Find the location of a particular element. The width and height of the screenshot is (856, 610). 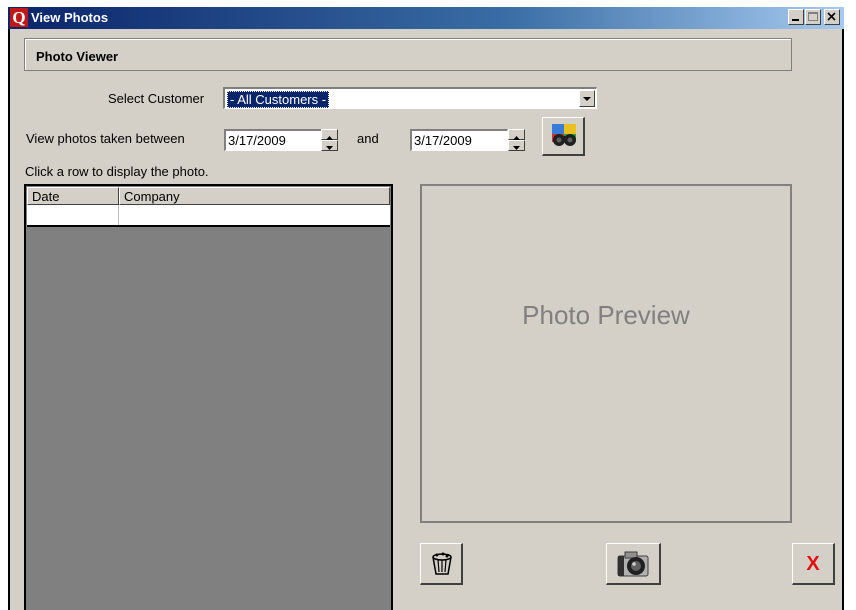

date-to-field: 3/17/2009 is located at coordinates (459, 140).